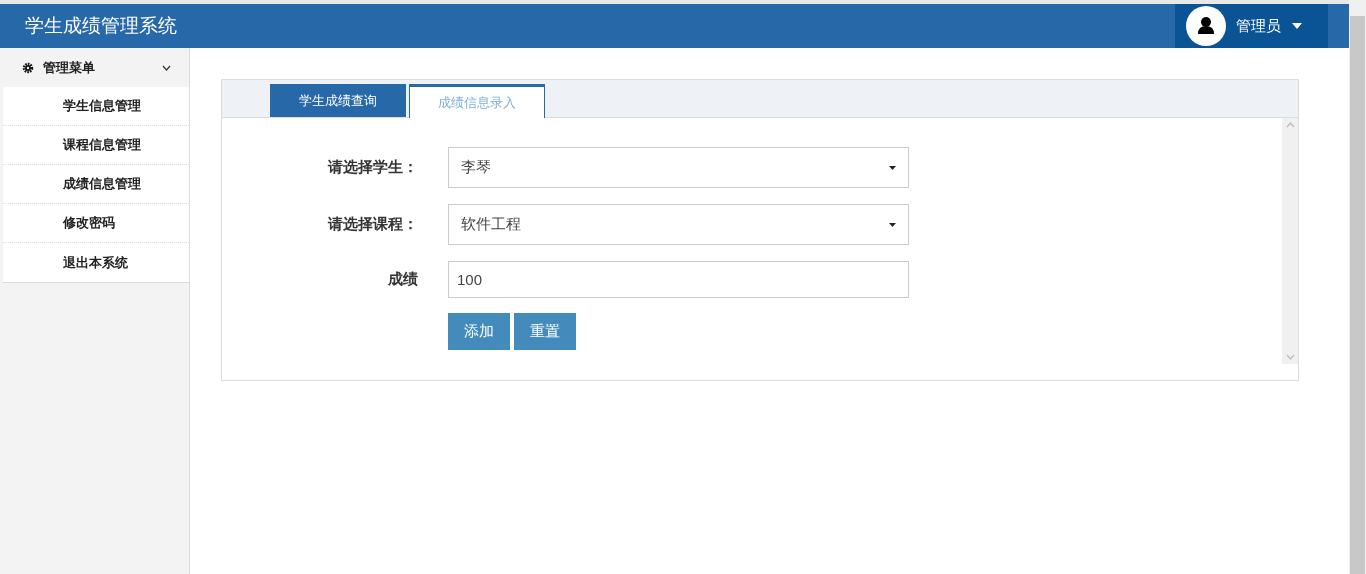 Image resolution: width=1366 pixels, height=574 pixels. I want to click on sidebar-item: 退出本系统, so click(96, 262).